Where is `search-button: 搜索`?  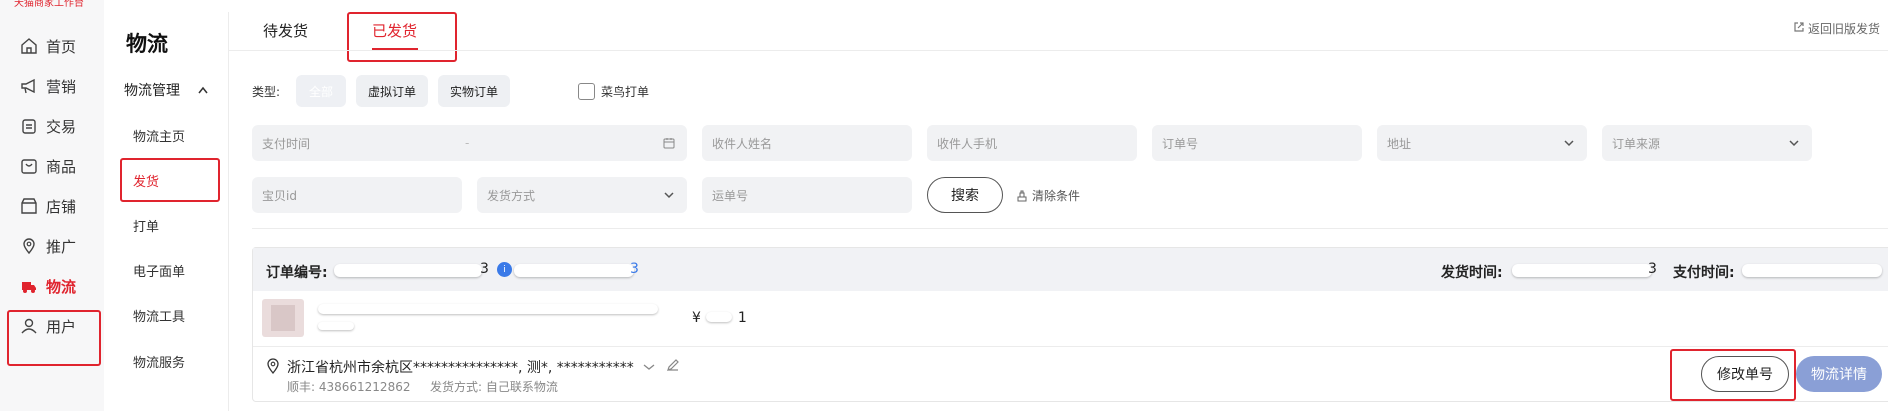
search-button: 搜索 is located at coordinates (965, 195).